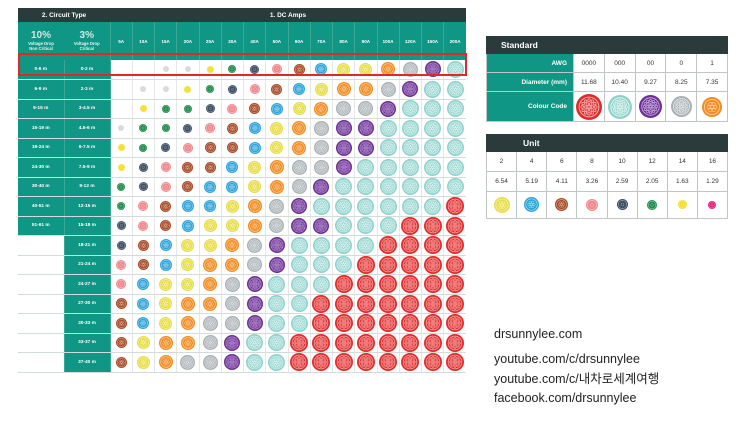  Describe the element at coordinates (41, 148) in the screenshot. I see `distance-10-cell: 19-24 m` at that location.